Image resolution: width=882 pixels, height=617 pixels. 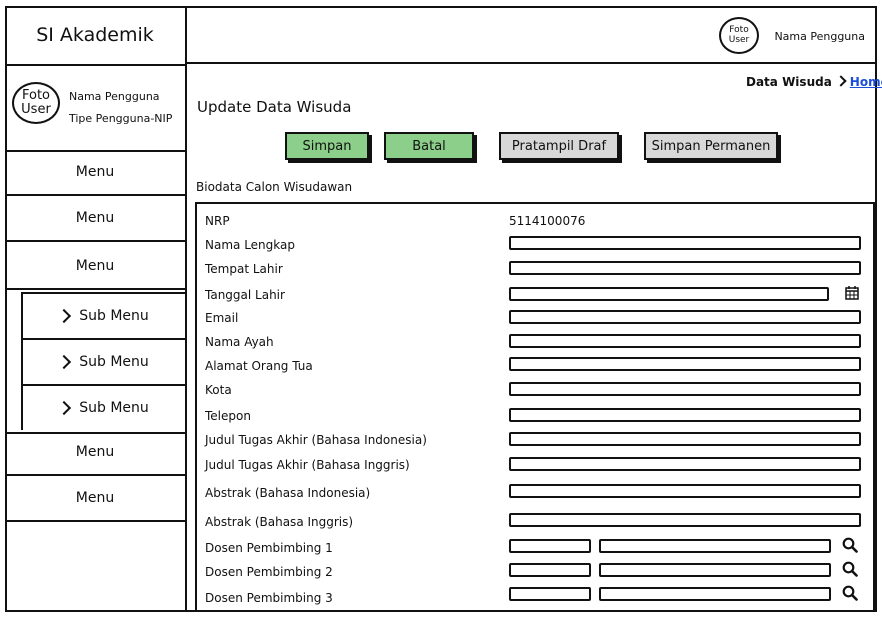 What do you see at coordinates (429, 146) in the screenshot?
I see `cancel-button: Batal` at bounding box center [429, 146].